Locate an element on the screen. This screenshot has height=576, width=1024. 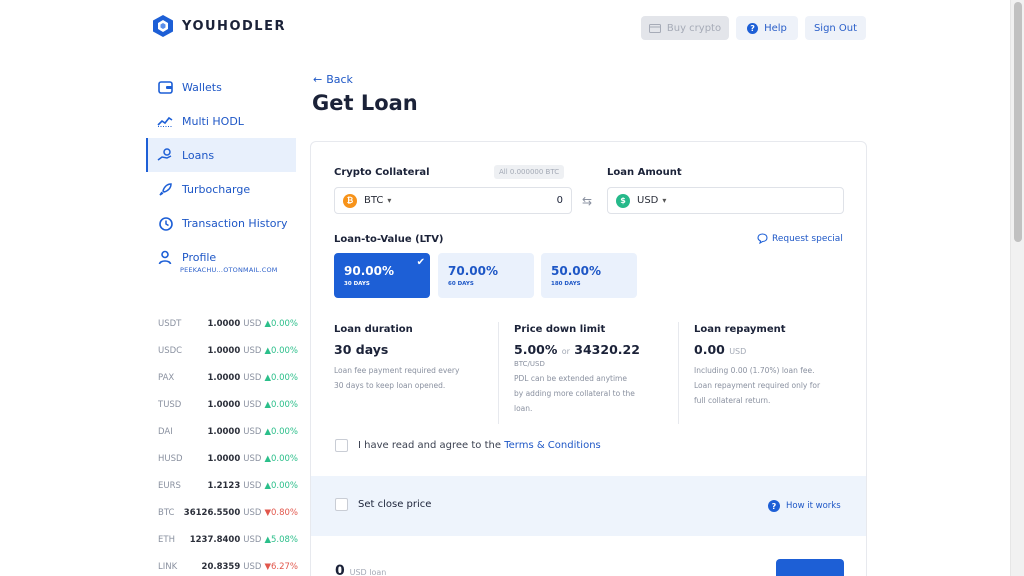
help-icon: ? is located at coordinates (753, 28).